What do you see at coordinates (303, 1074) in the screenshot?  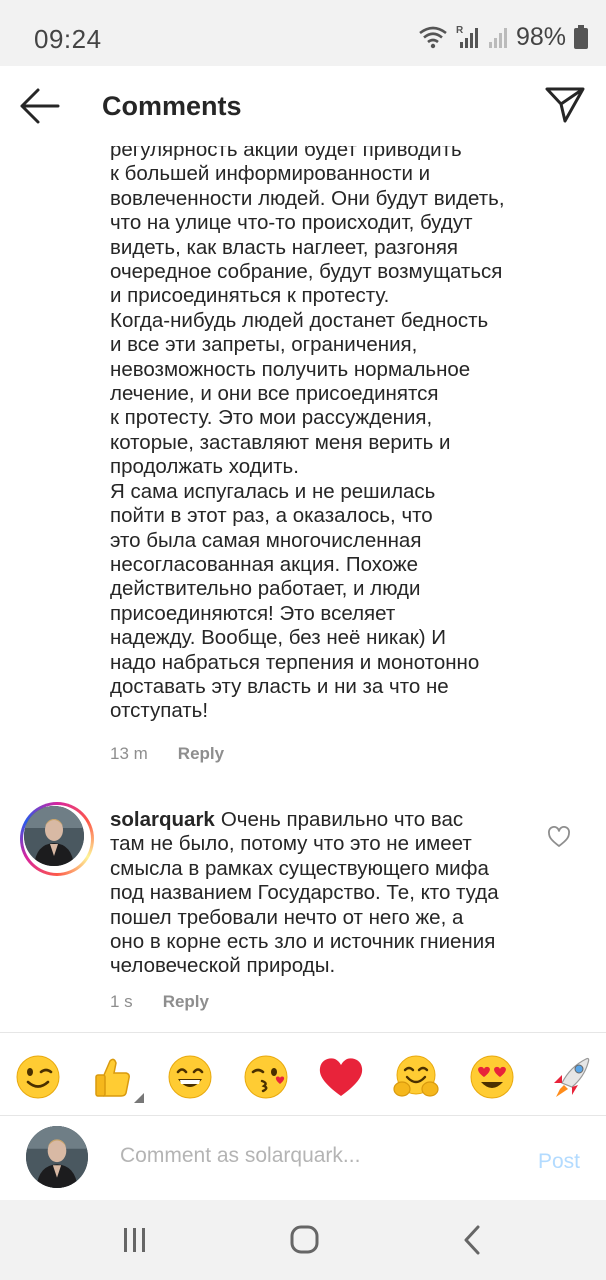 I see `emoji-bar` at bounding box center [303, 1074].